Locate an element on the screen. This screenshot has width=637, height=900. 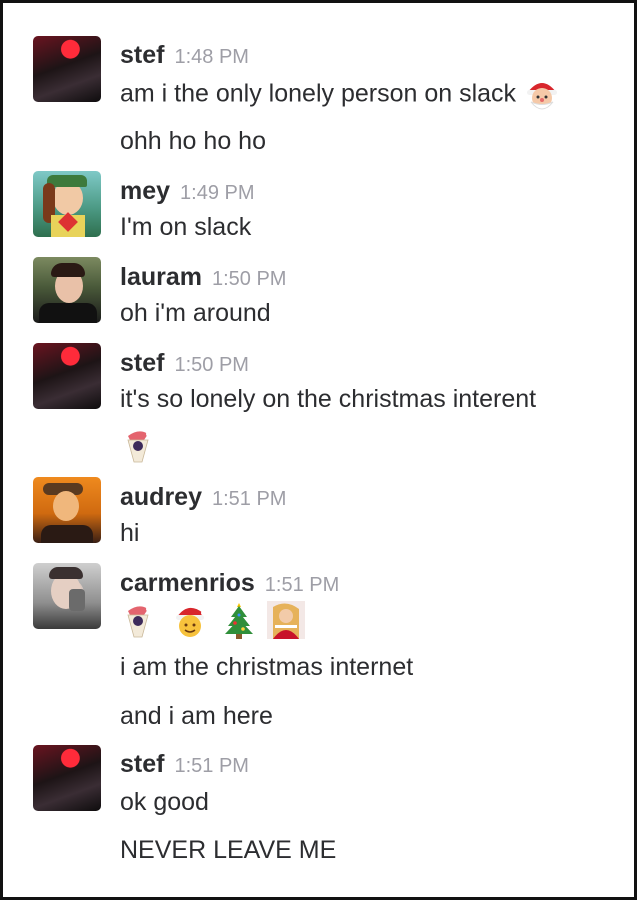
message-header: mey 1:49 PM is located at coordinates (187, 191).